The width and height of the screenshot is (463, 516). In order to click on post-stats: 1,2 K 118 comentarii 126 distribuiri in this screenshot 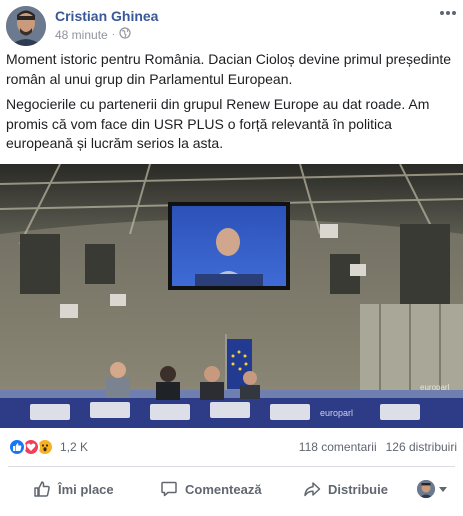, I will do `click(232, 448)`.